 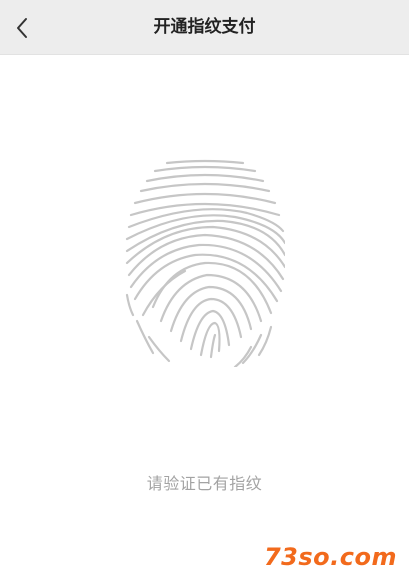 I want to click on nav-bar: 开通指纹支付, so click(x=204, y=27).